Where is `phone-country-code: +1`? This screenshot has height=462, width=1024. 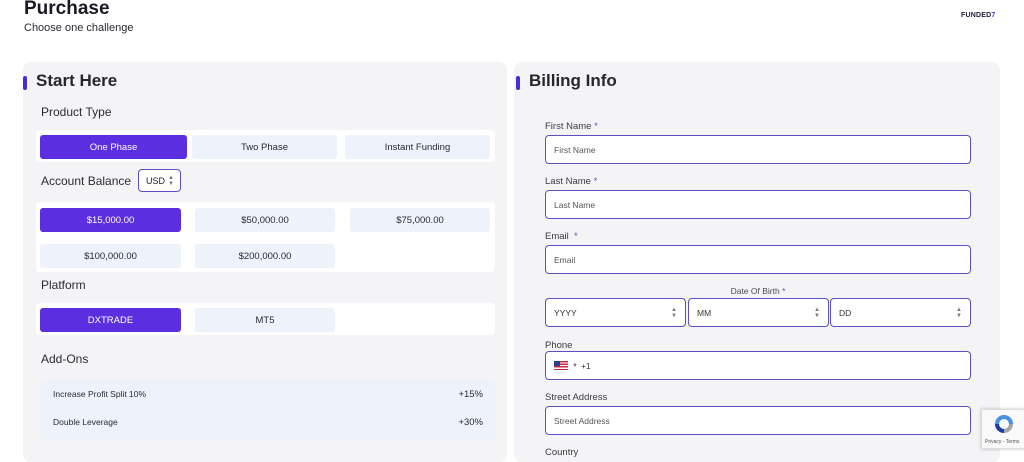 phone-country-code: +1 is located at coordinates (585, 365).